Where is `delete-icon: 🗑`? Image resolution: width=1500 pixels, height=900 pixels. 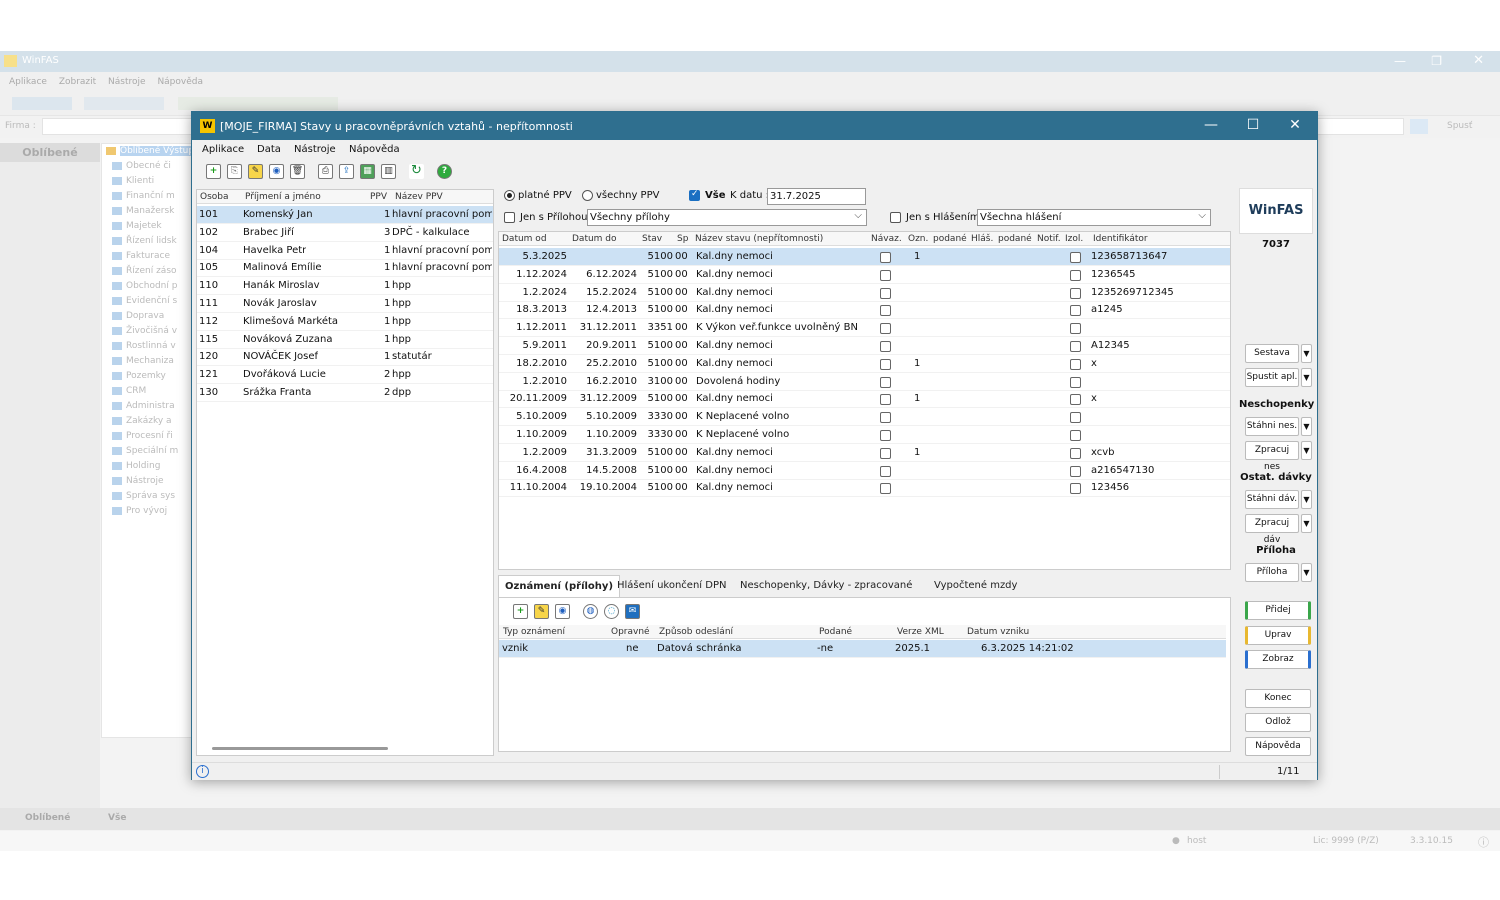
delete-icon: 🗑 is located at coordinates (297, 171).